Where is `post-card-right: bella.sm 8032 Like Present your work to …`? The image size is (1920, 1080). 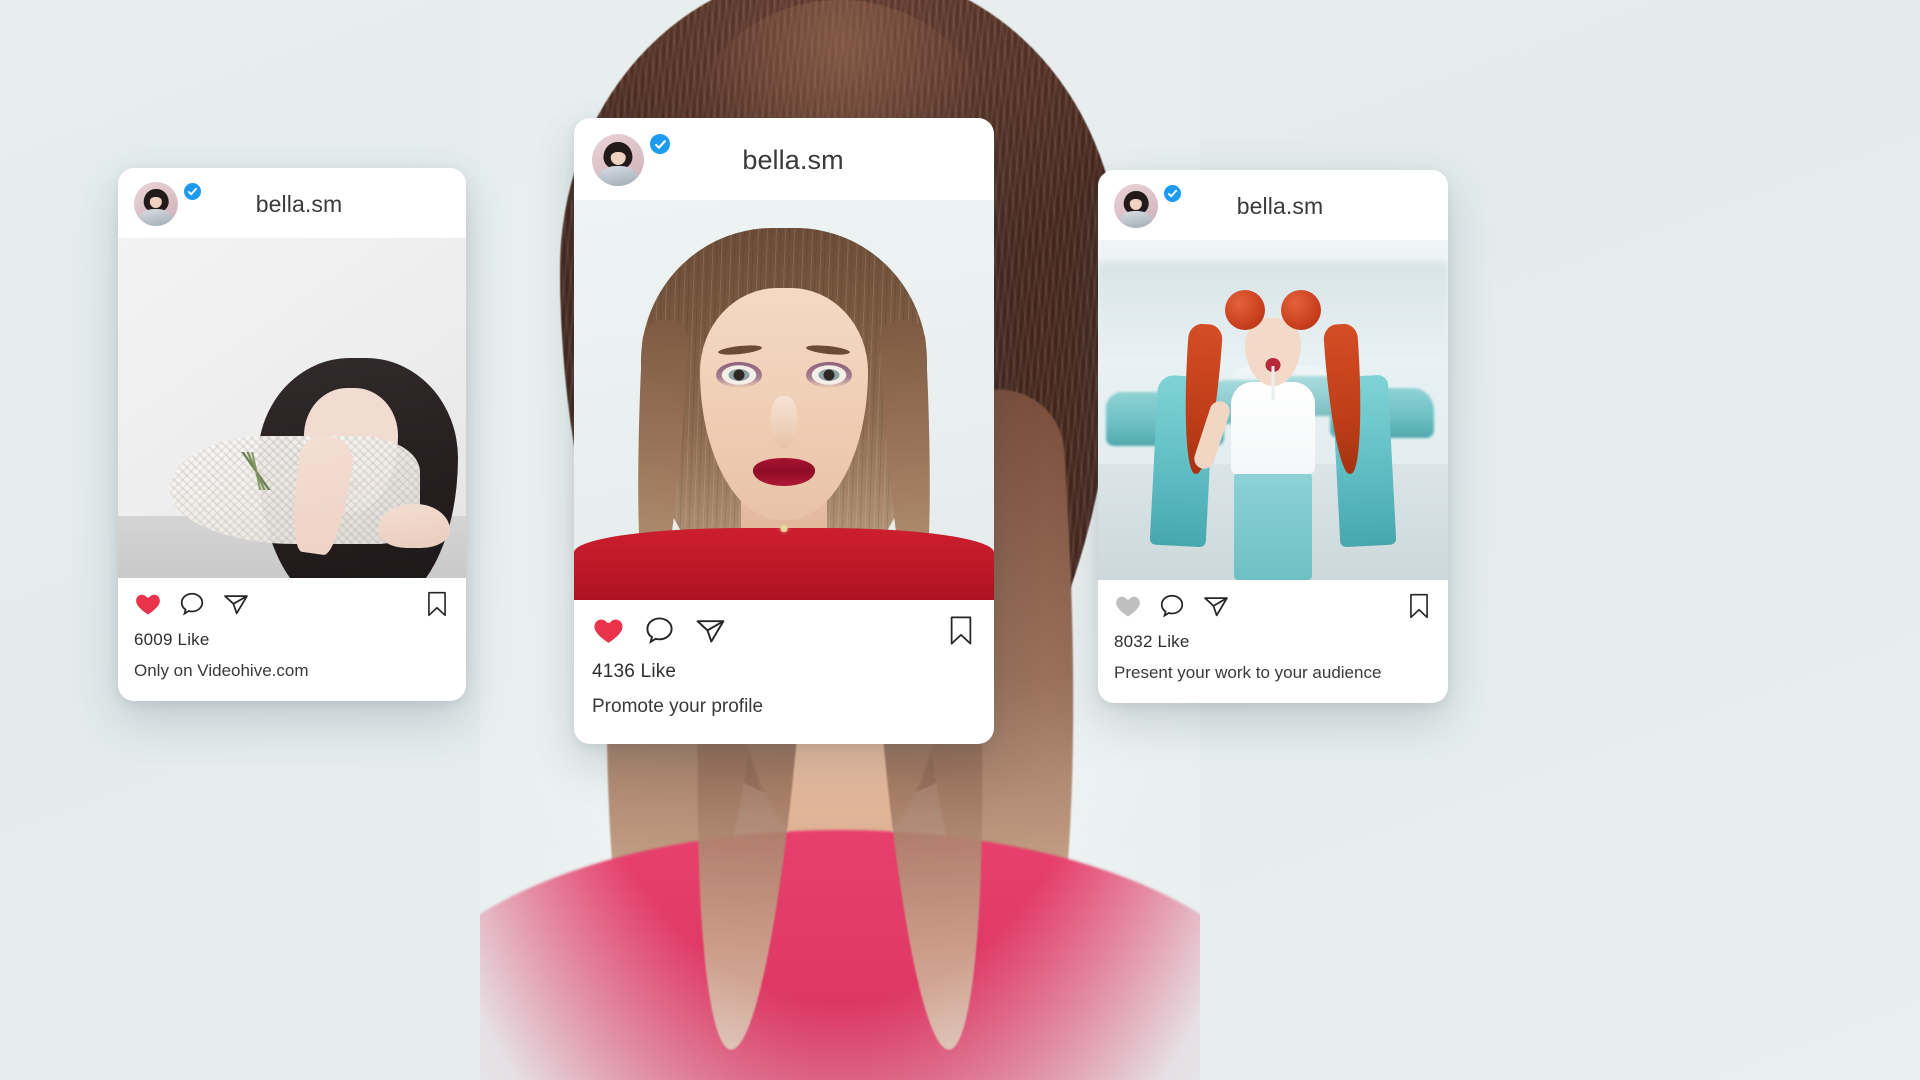
post-card-right: bella.sm 8032 Like Present your work to … is located at coordinates (1273, 436).